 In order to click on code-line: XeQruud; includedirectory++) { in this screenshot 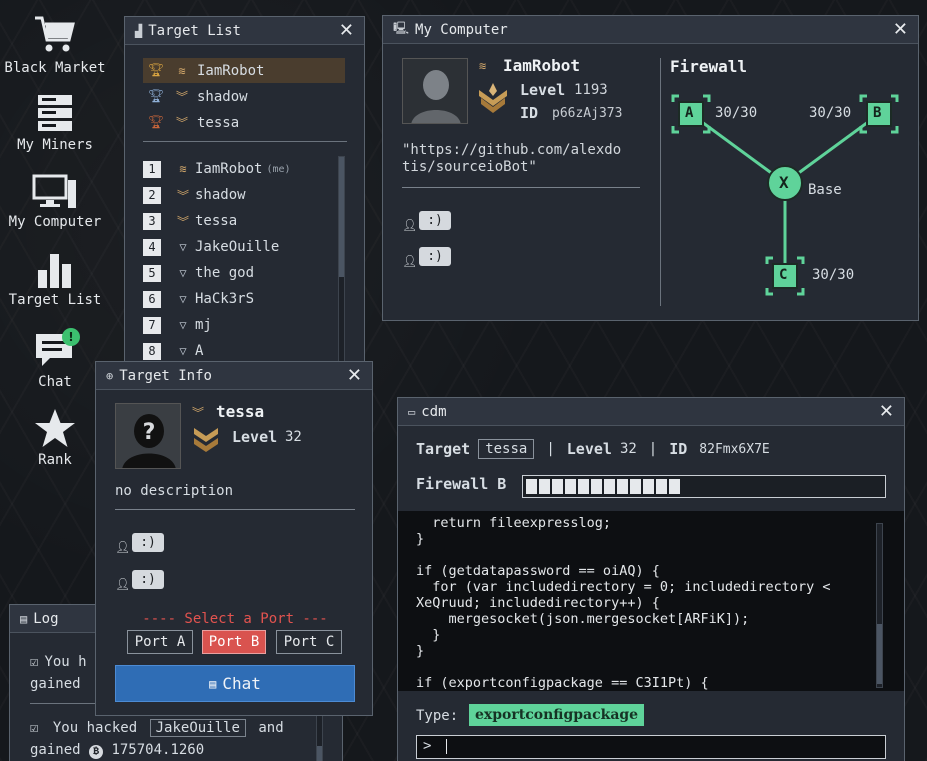, I will do `click(538, 603)`.